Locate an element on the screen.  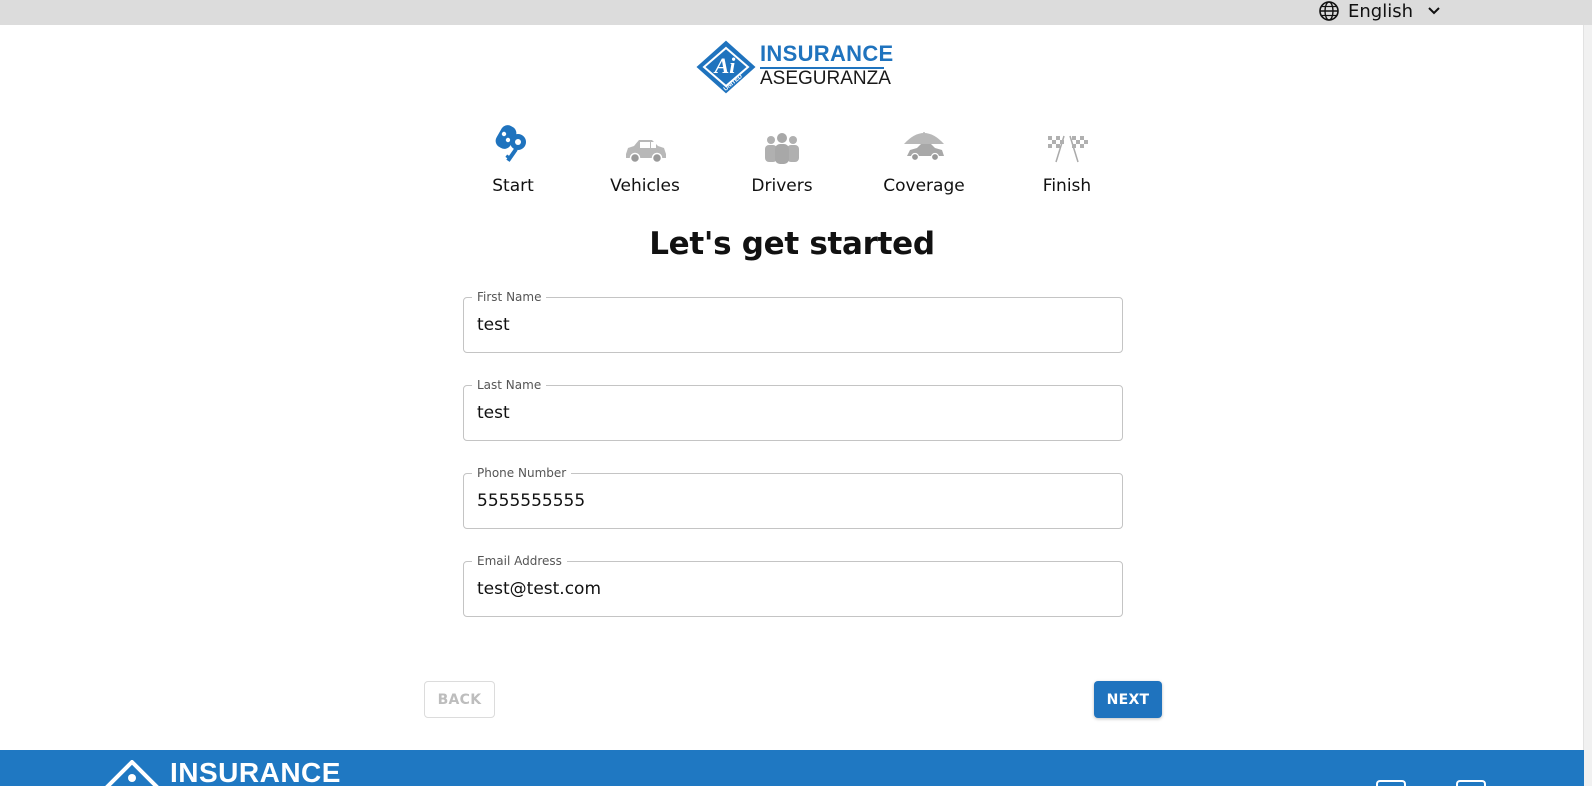
top-bar: English is located at coordinates (796, 12).